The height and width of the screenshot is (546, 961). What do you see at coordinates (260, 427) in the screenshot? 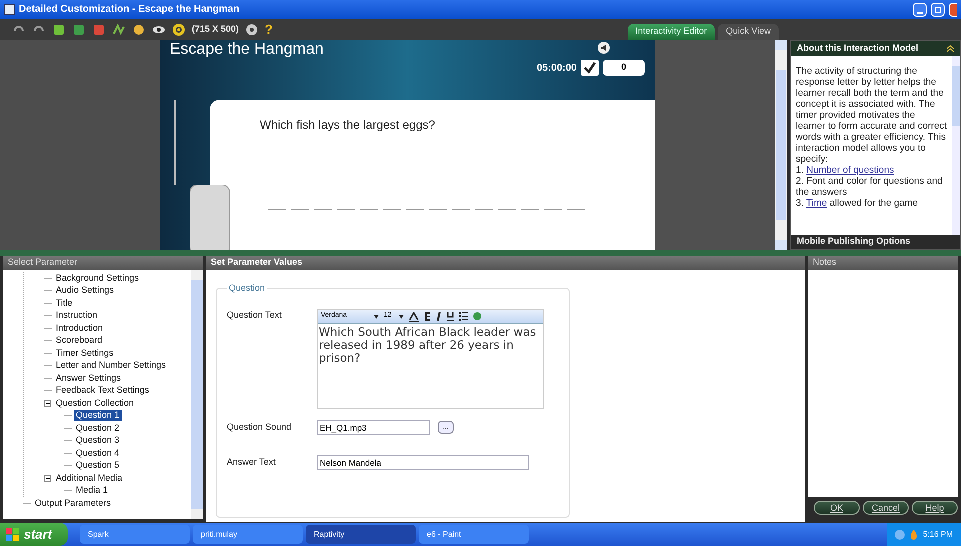
I see `field-label: Question Sound` at bounding box center [260, 427].